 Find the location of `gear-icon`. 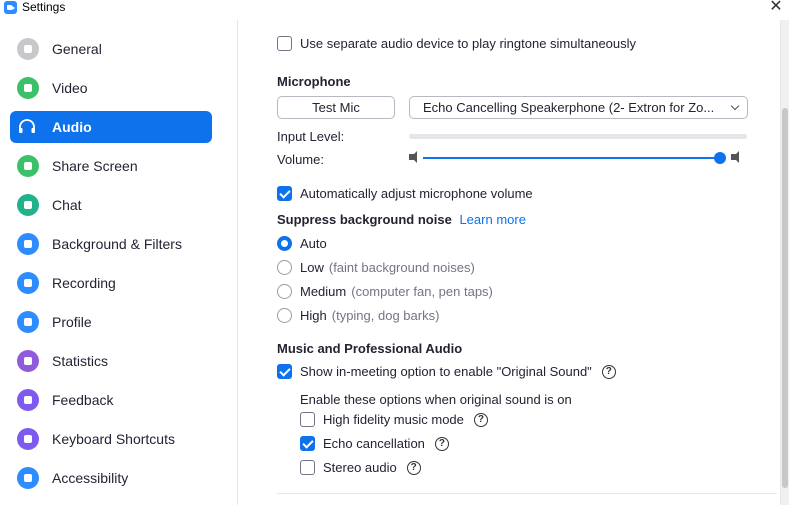

gear-icon is located at coordinates (28, 49).